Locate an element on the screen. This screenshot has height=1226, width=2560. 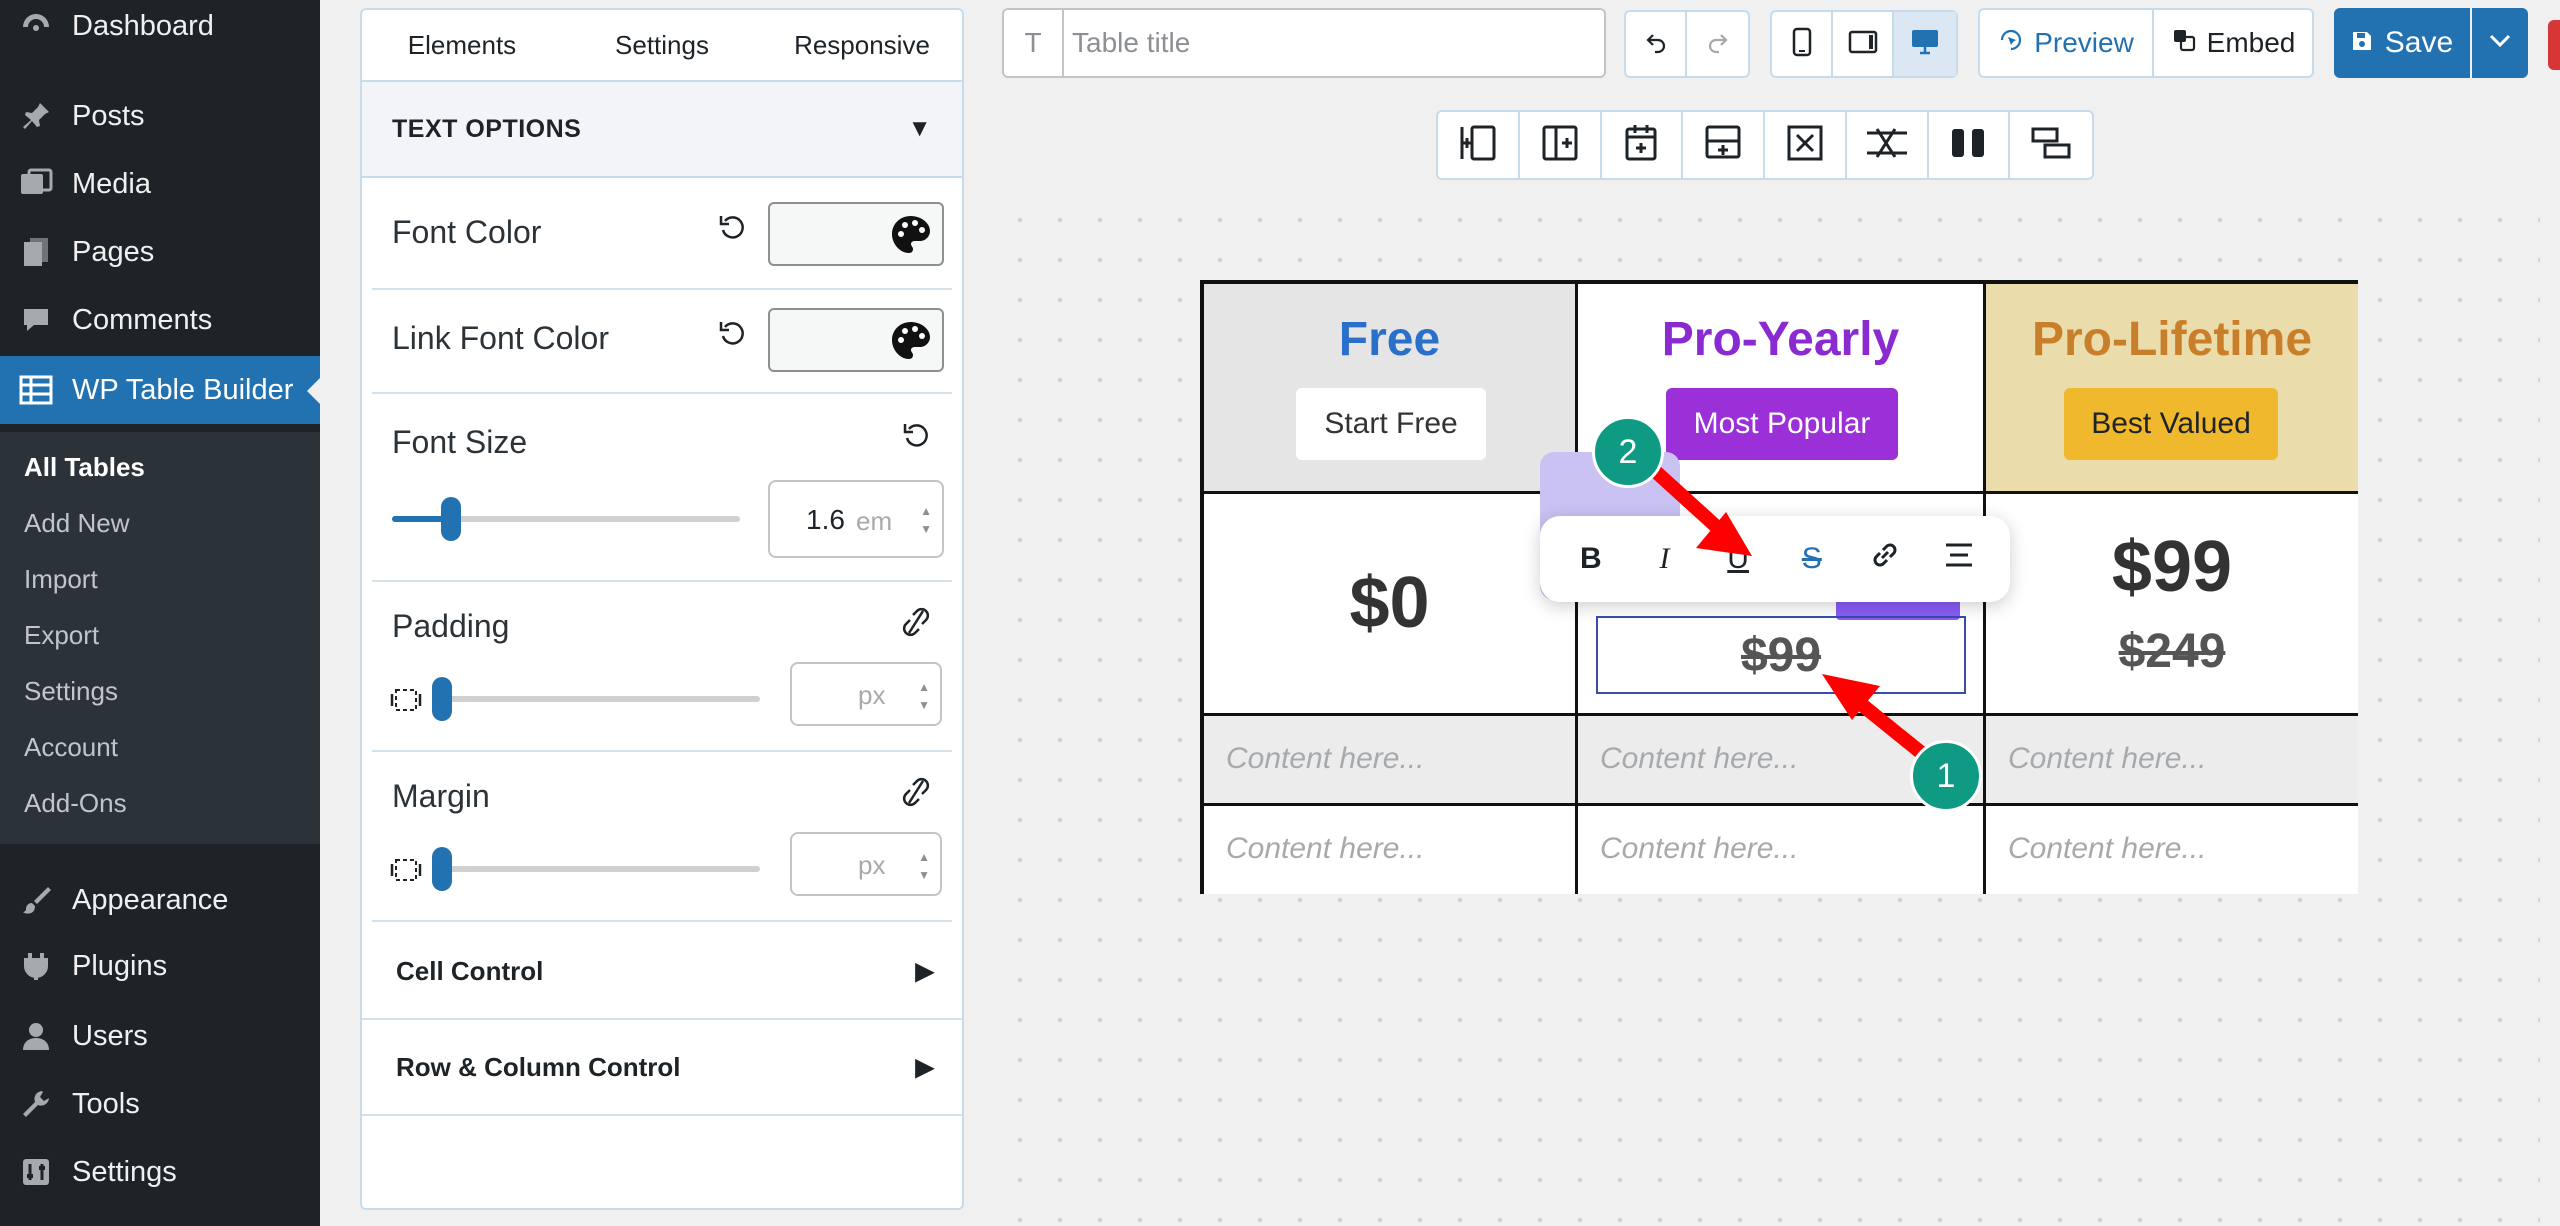
font-size-slider-handle is located at coordinates (451, 519).